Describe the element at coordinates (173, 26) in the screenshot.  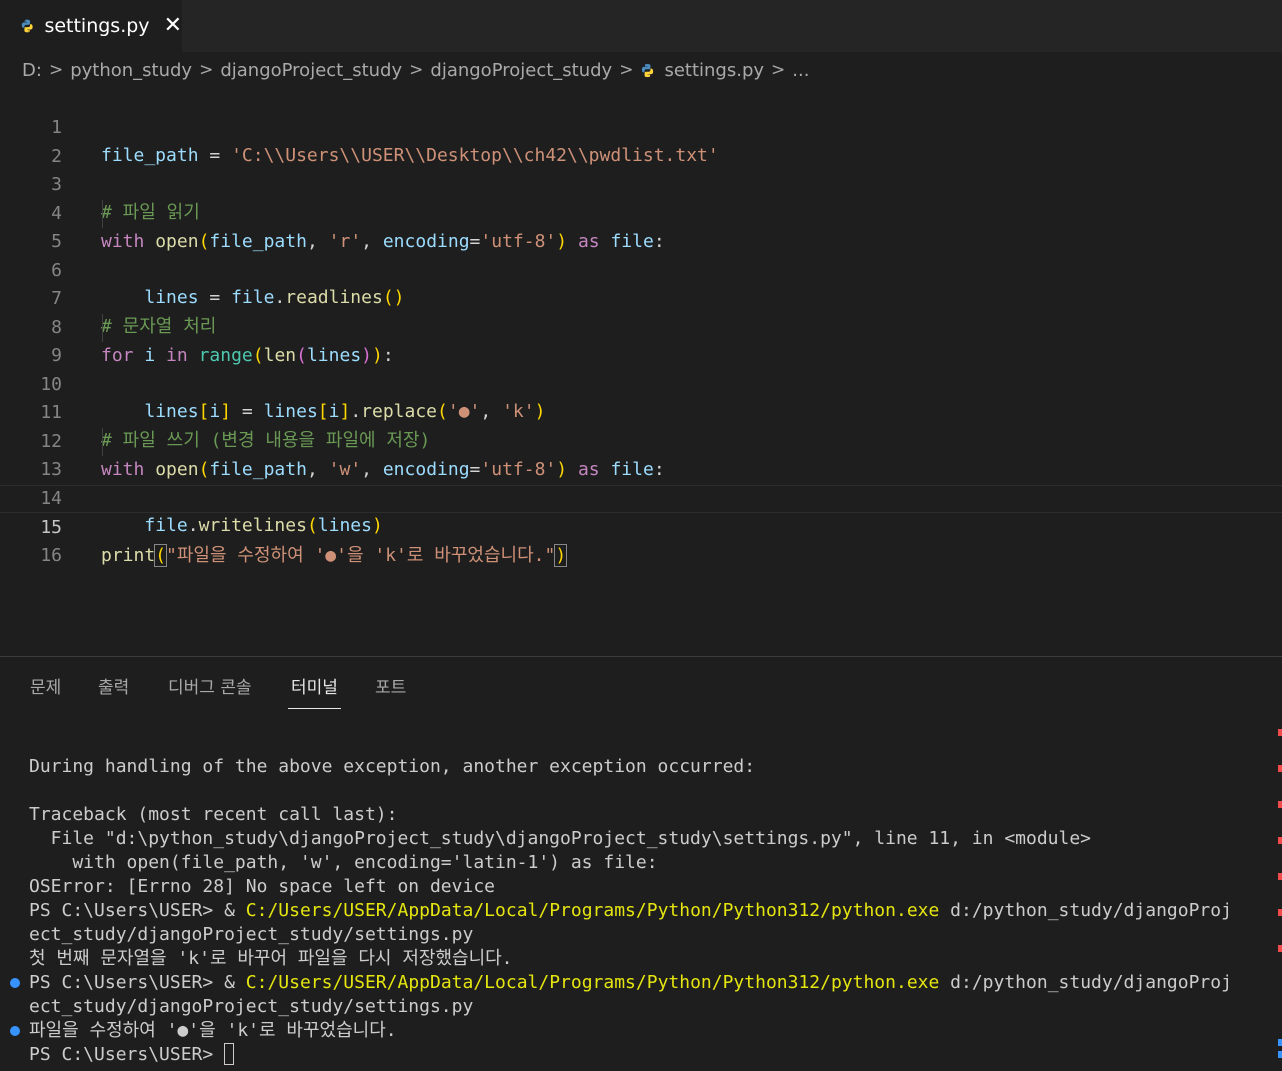
I see `close-icon: ✕` at that location.